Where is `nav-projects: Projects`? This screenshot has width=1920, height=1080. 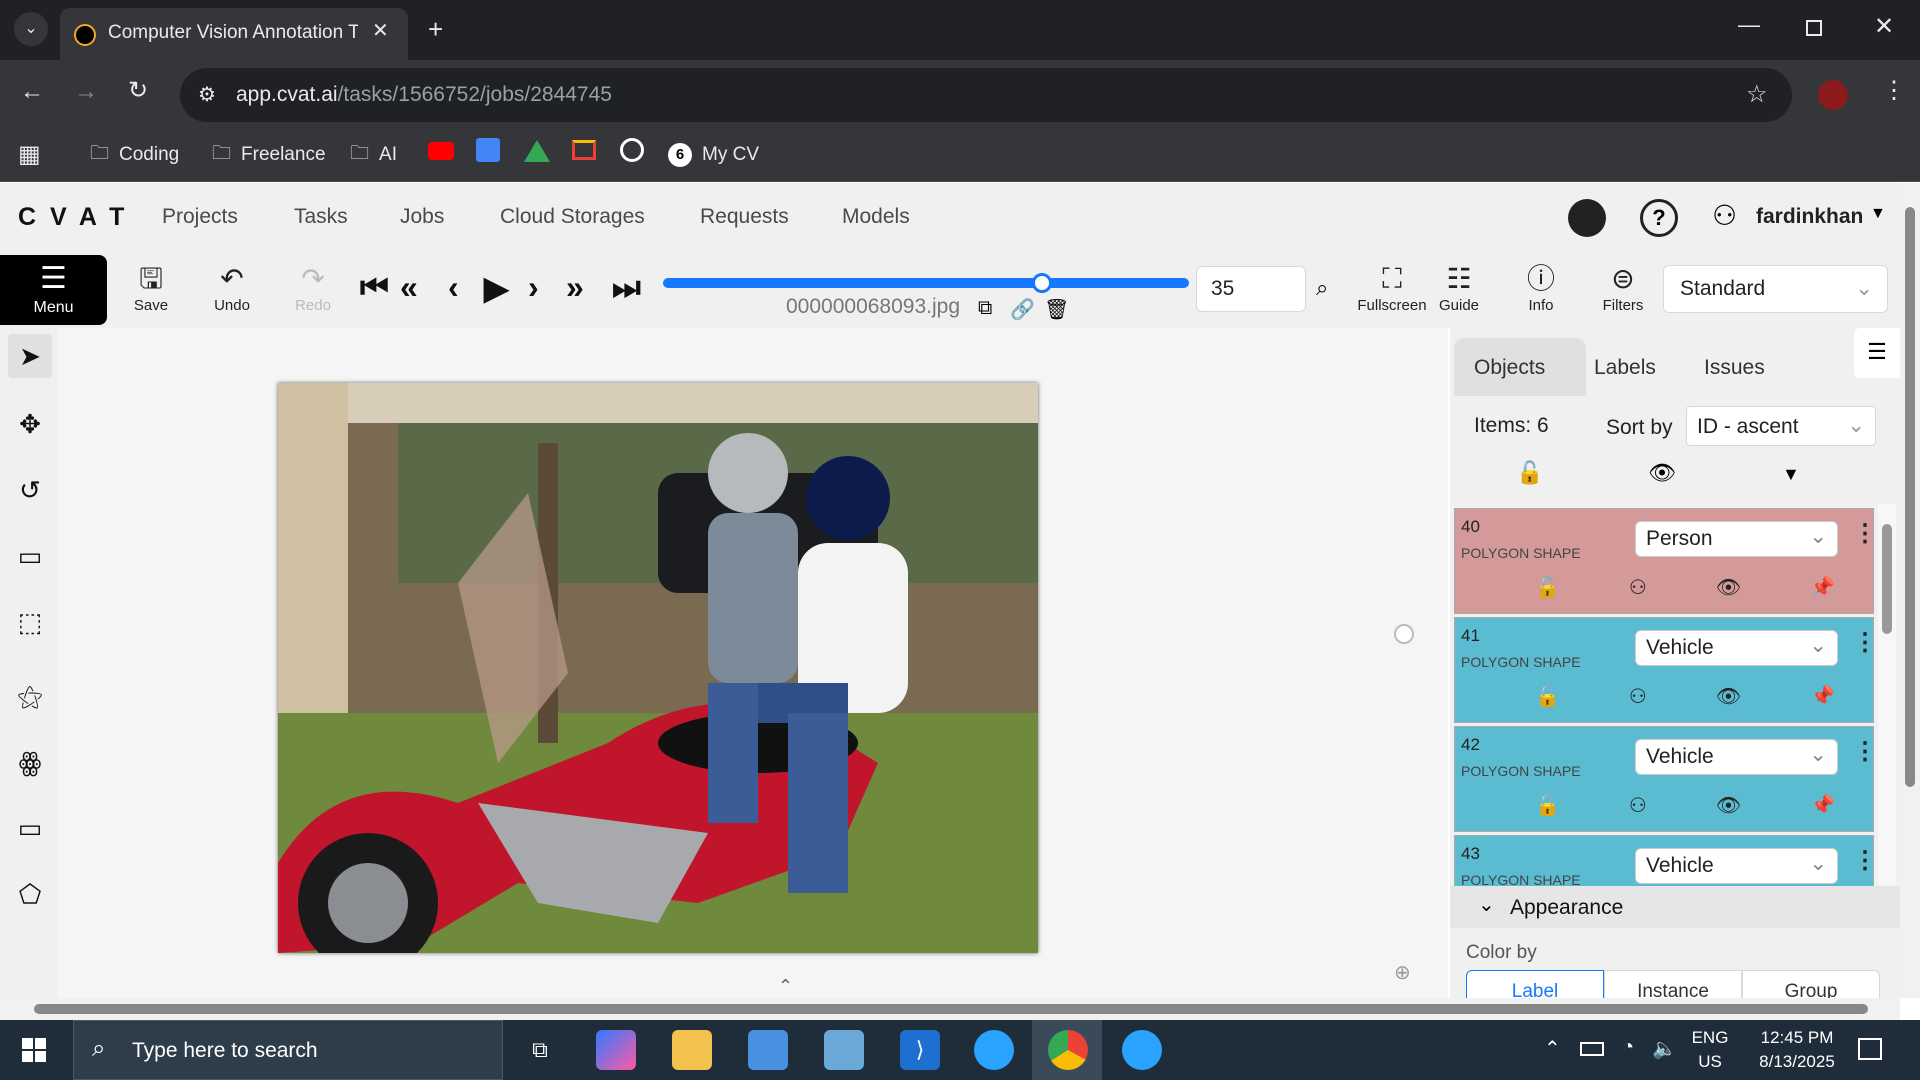 nav-projects: Projects is located at coordinates (200, 217).